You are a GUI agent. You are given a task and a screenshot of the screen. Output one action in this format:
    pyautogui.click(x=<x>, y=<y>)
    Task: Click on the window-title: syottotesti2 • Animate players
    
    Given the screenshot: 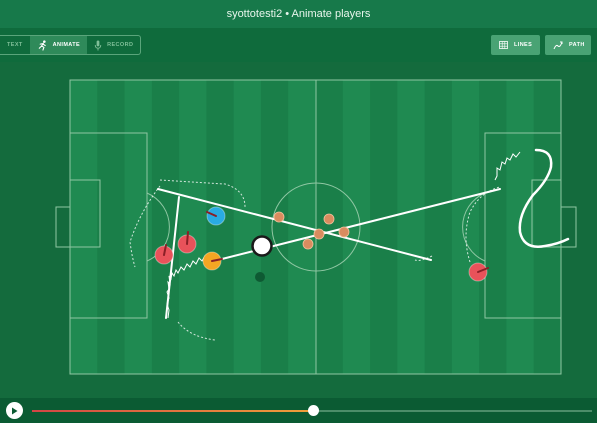 What is the action you would take?
    pyautogui.click(x=298, y=14)
    